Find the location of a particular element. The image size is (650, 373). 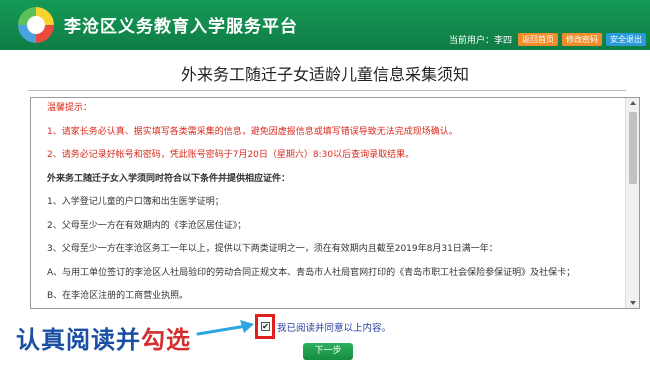

home-button: 返回首页 is located at coordinates (538, 39).